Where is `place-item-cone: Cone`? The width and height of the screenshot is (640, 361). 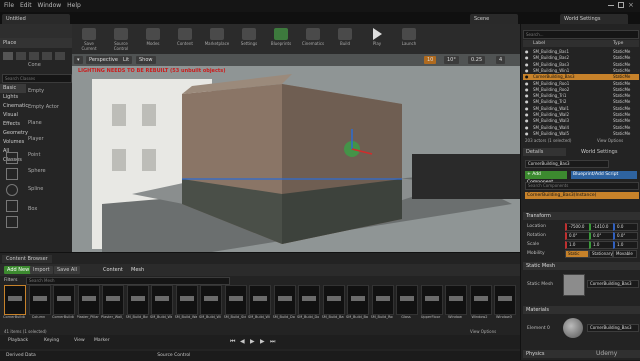
place-item-cone: Cone is located at coordinates (49, 65).